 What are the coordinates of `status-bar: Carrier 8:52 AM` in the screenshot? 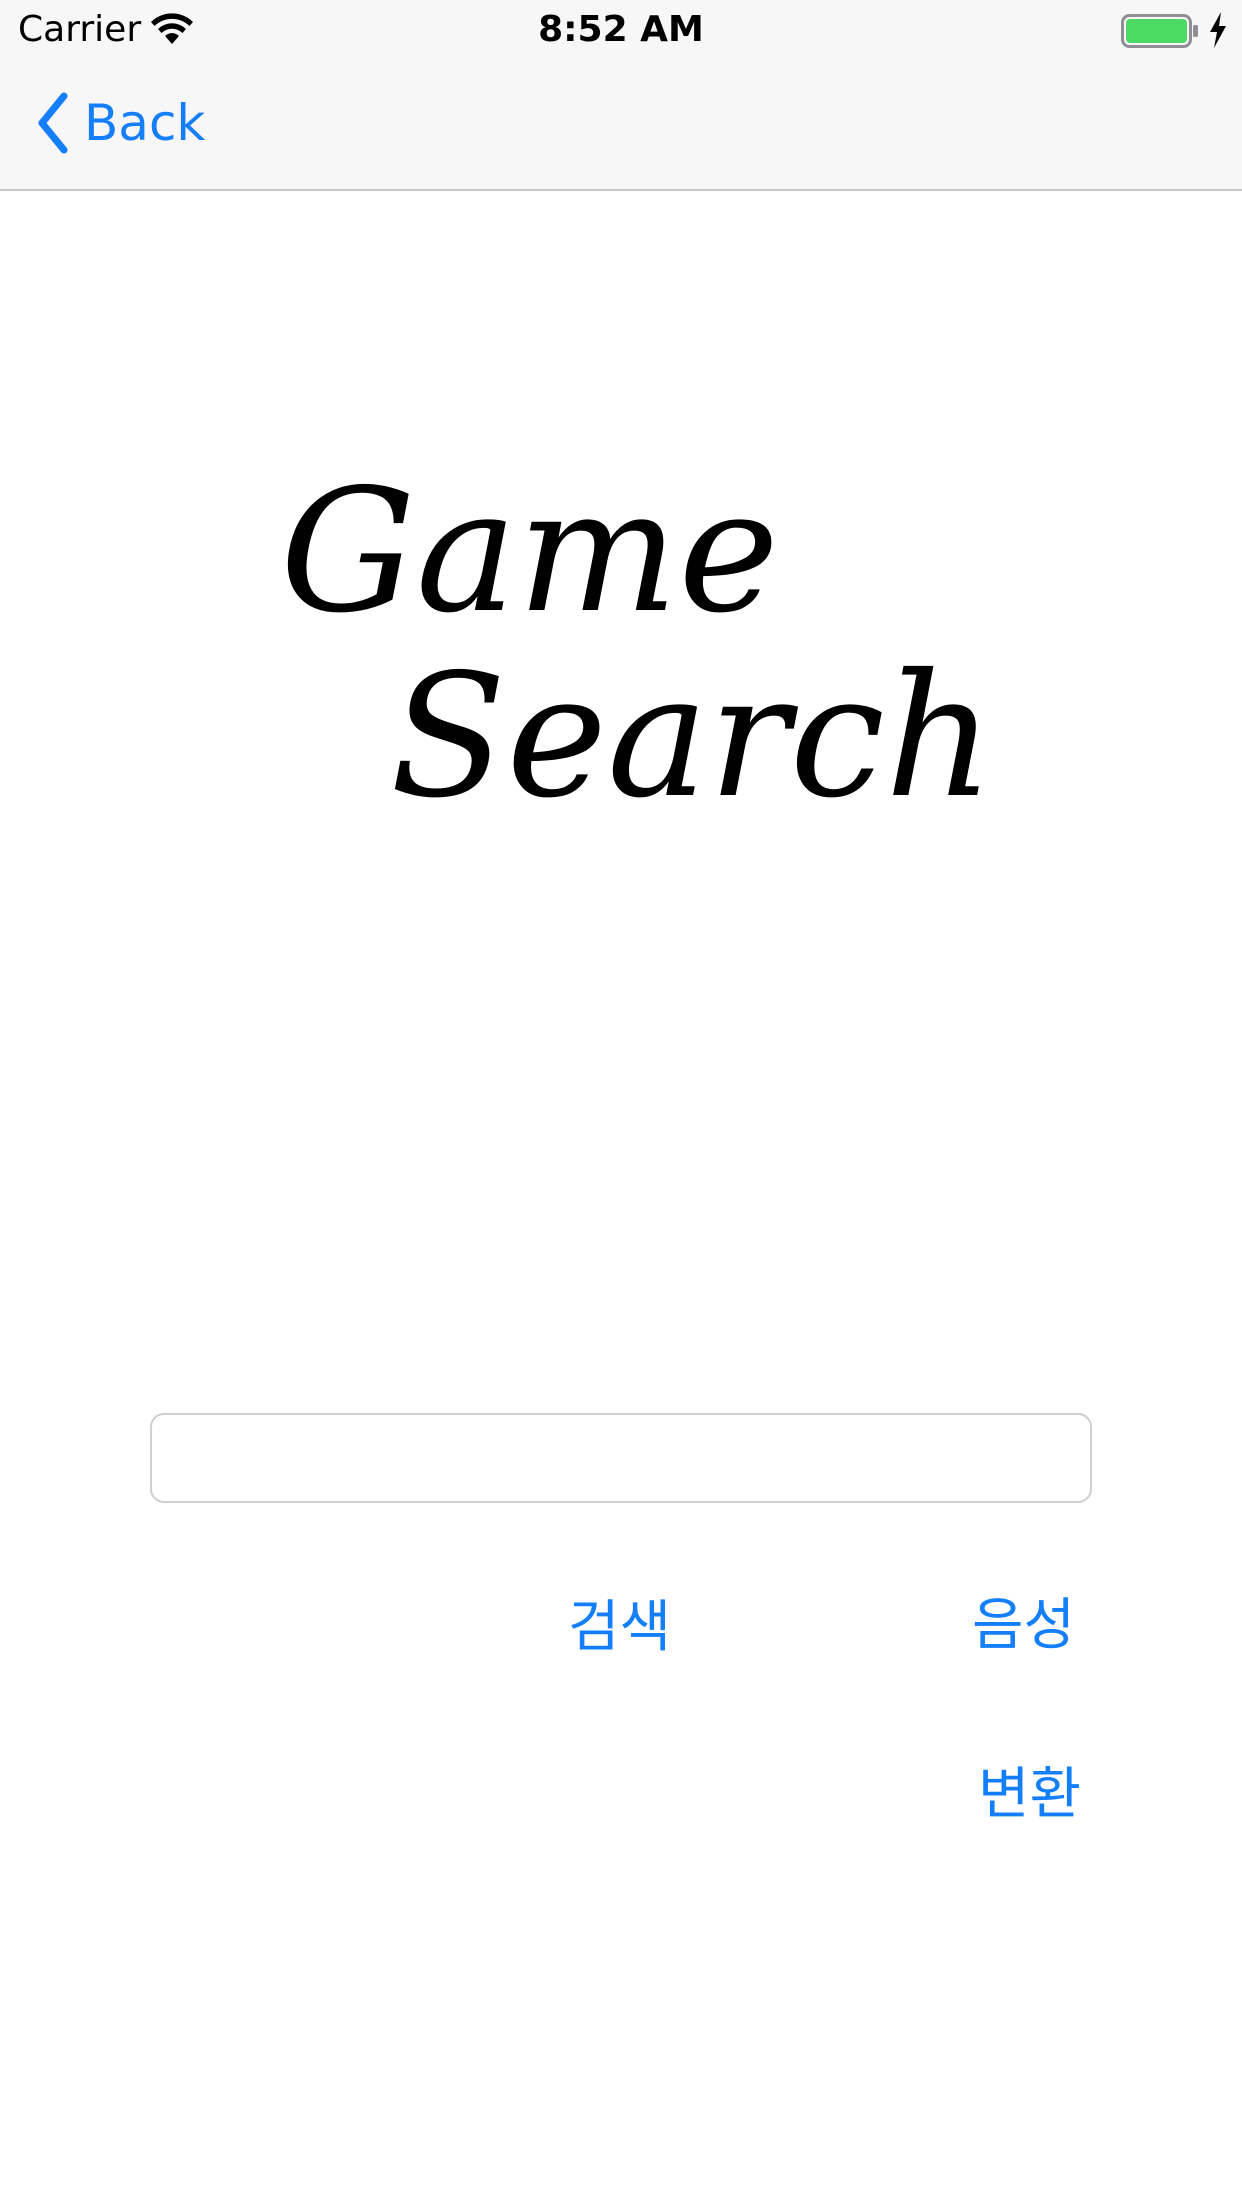 It's located at (621, 30).